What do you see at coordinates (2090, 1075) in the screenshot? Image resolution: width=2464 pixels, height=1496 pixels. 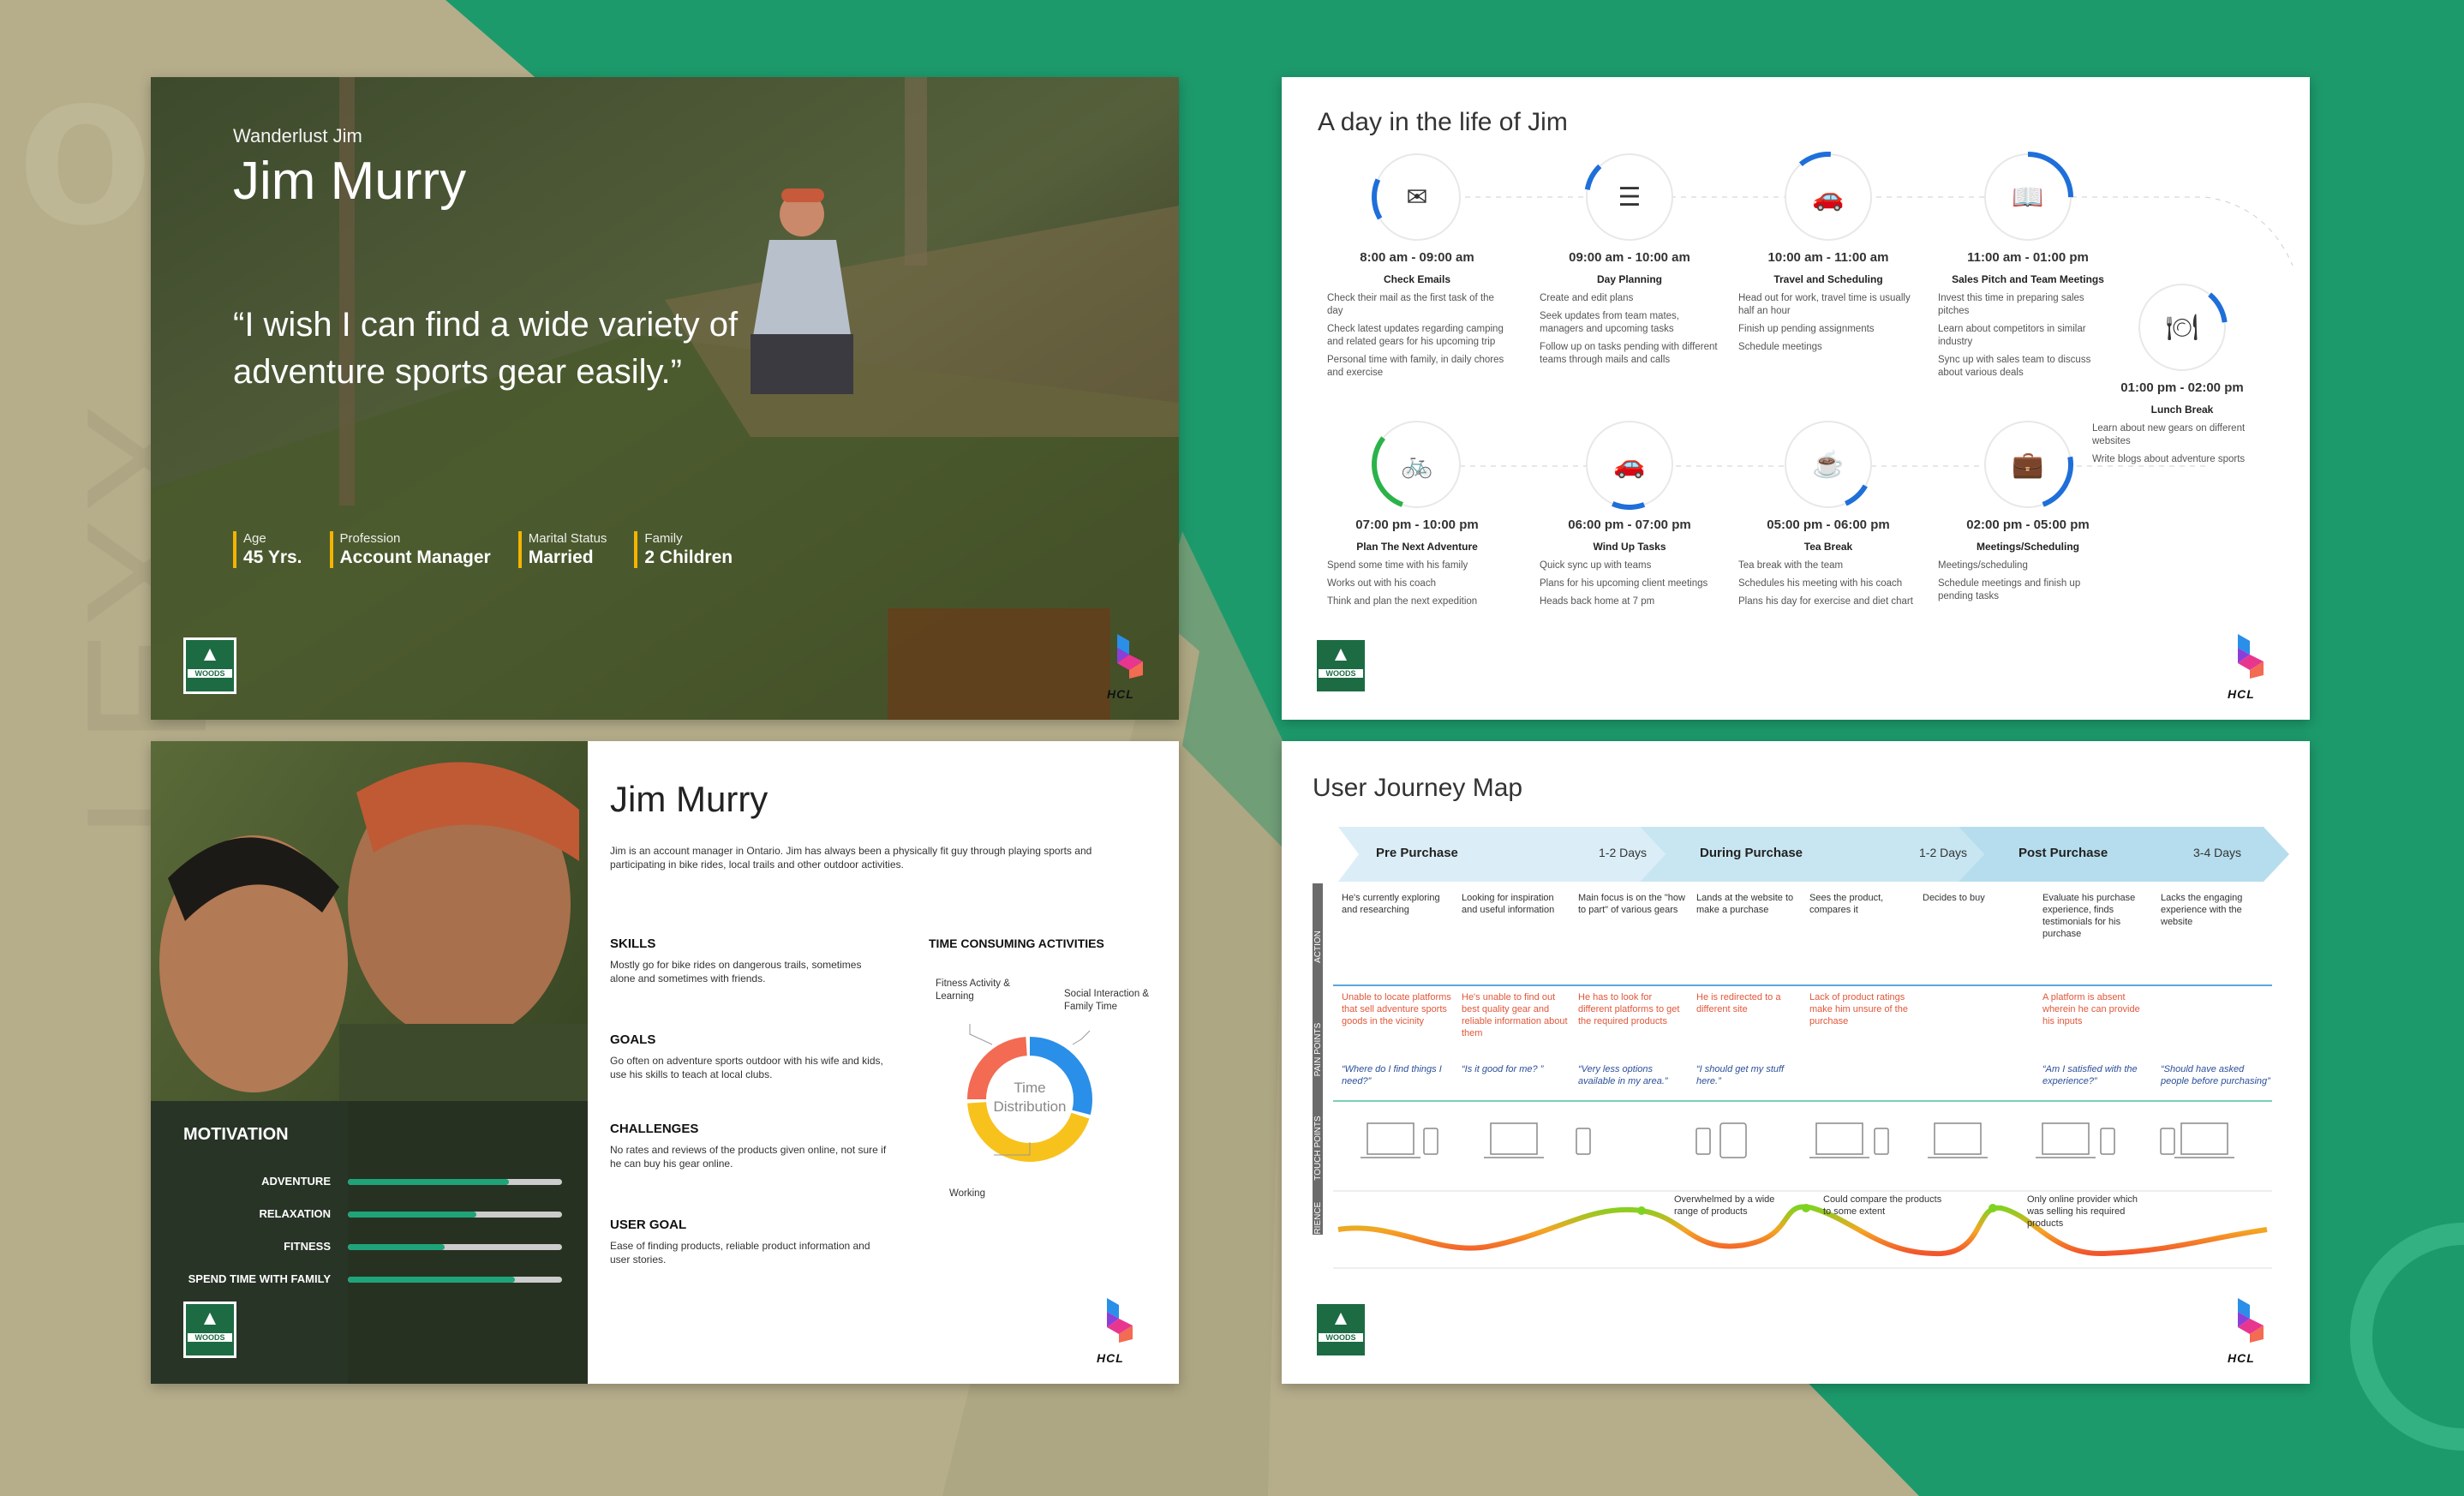 I see `journey-quote: “Am I satisfied with the experience?”` at bounding box center [2090, 1075].